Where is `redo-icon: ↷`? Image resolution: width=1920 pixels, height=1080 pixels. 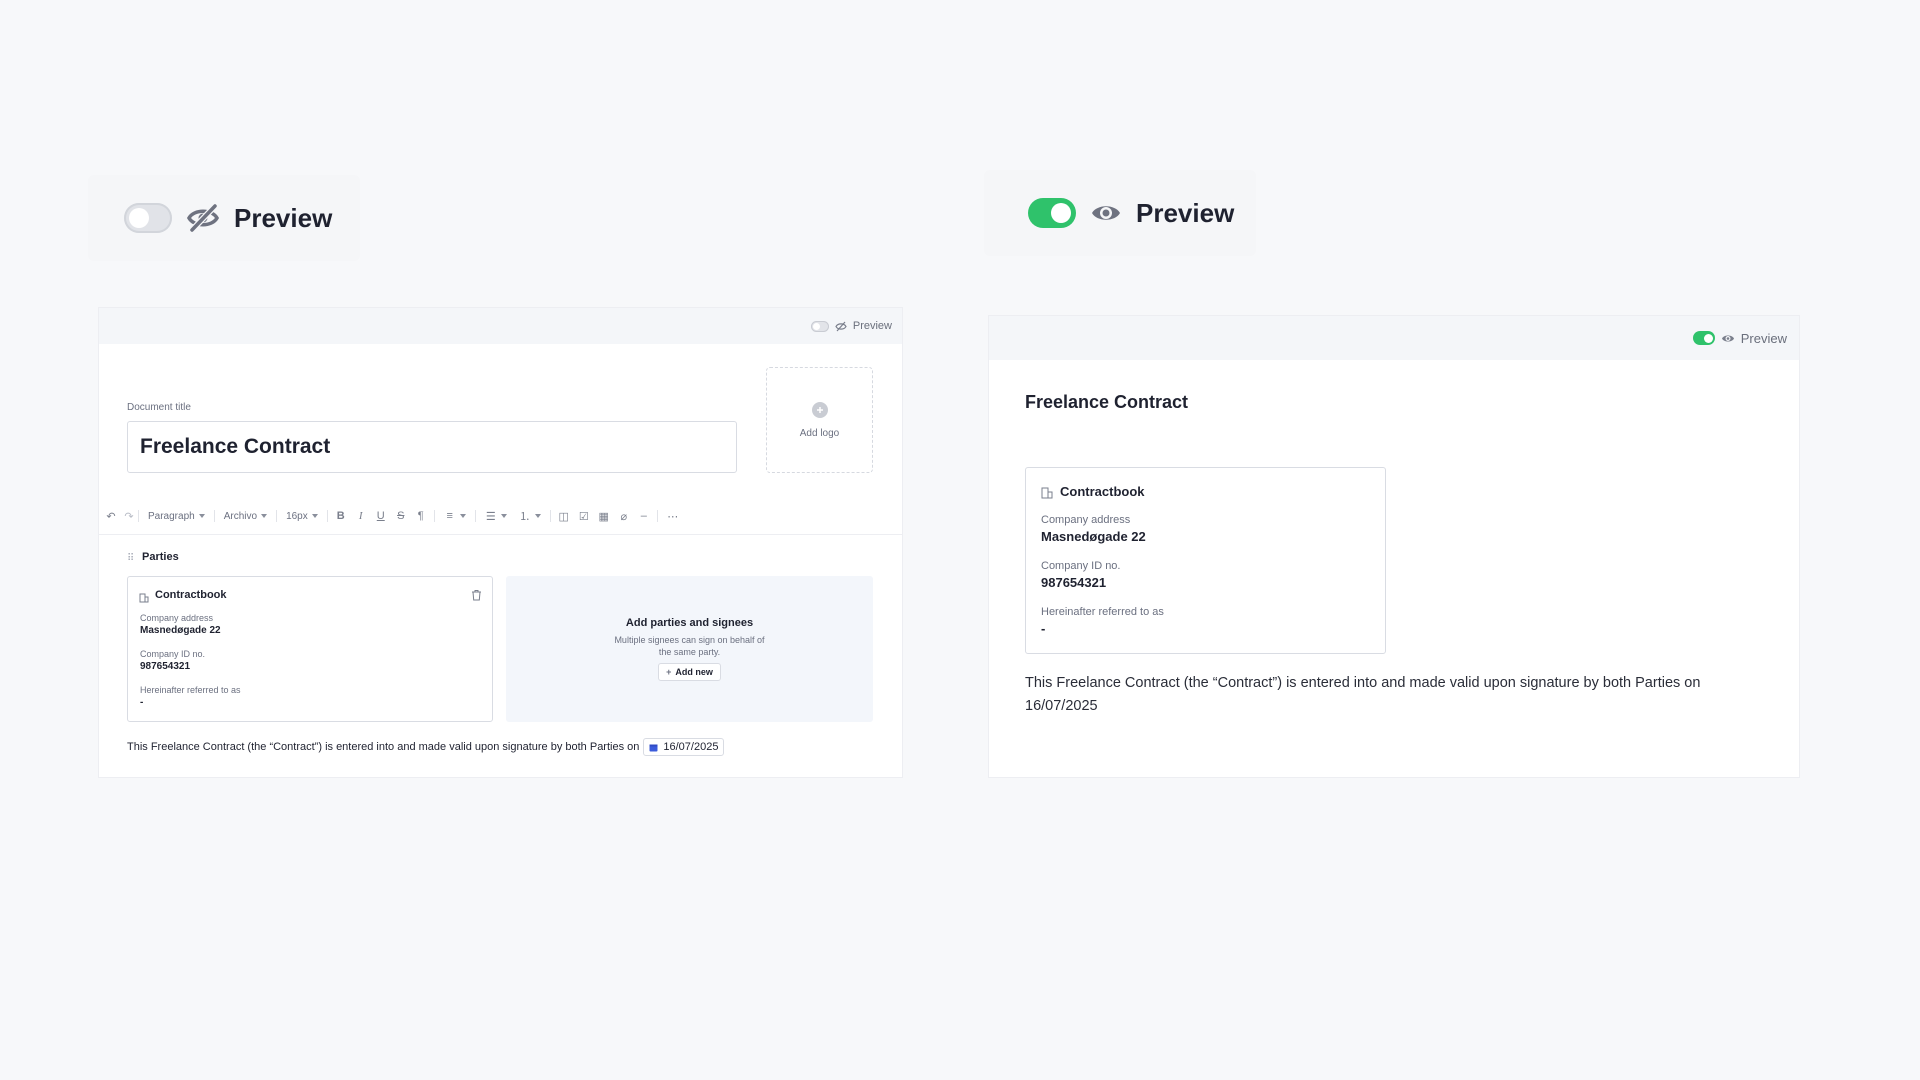 redo-icon: ↷ is located at coordinates (129, 516).